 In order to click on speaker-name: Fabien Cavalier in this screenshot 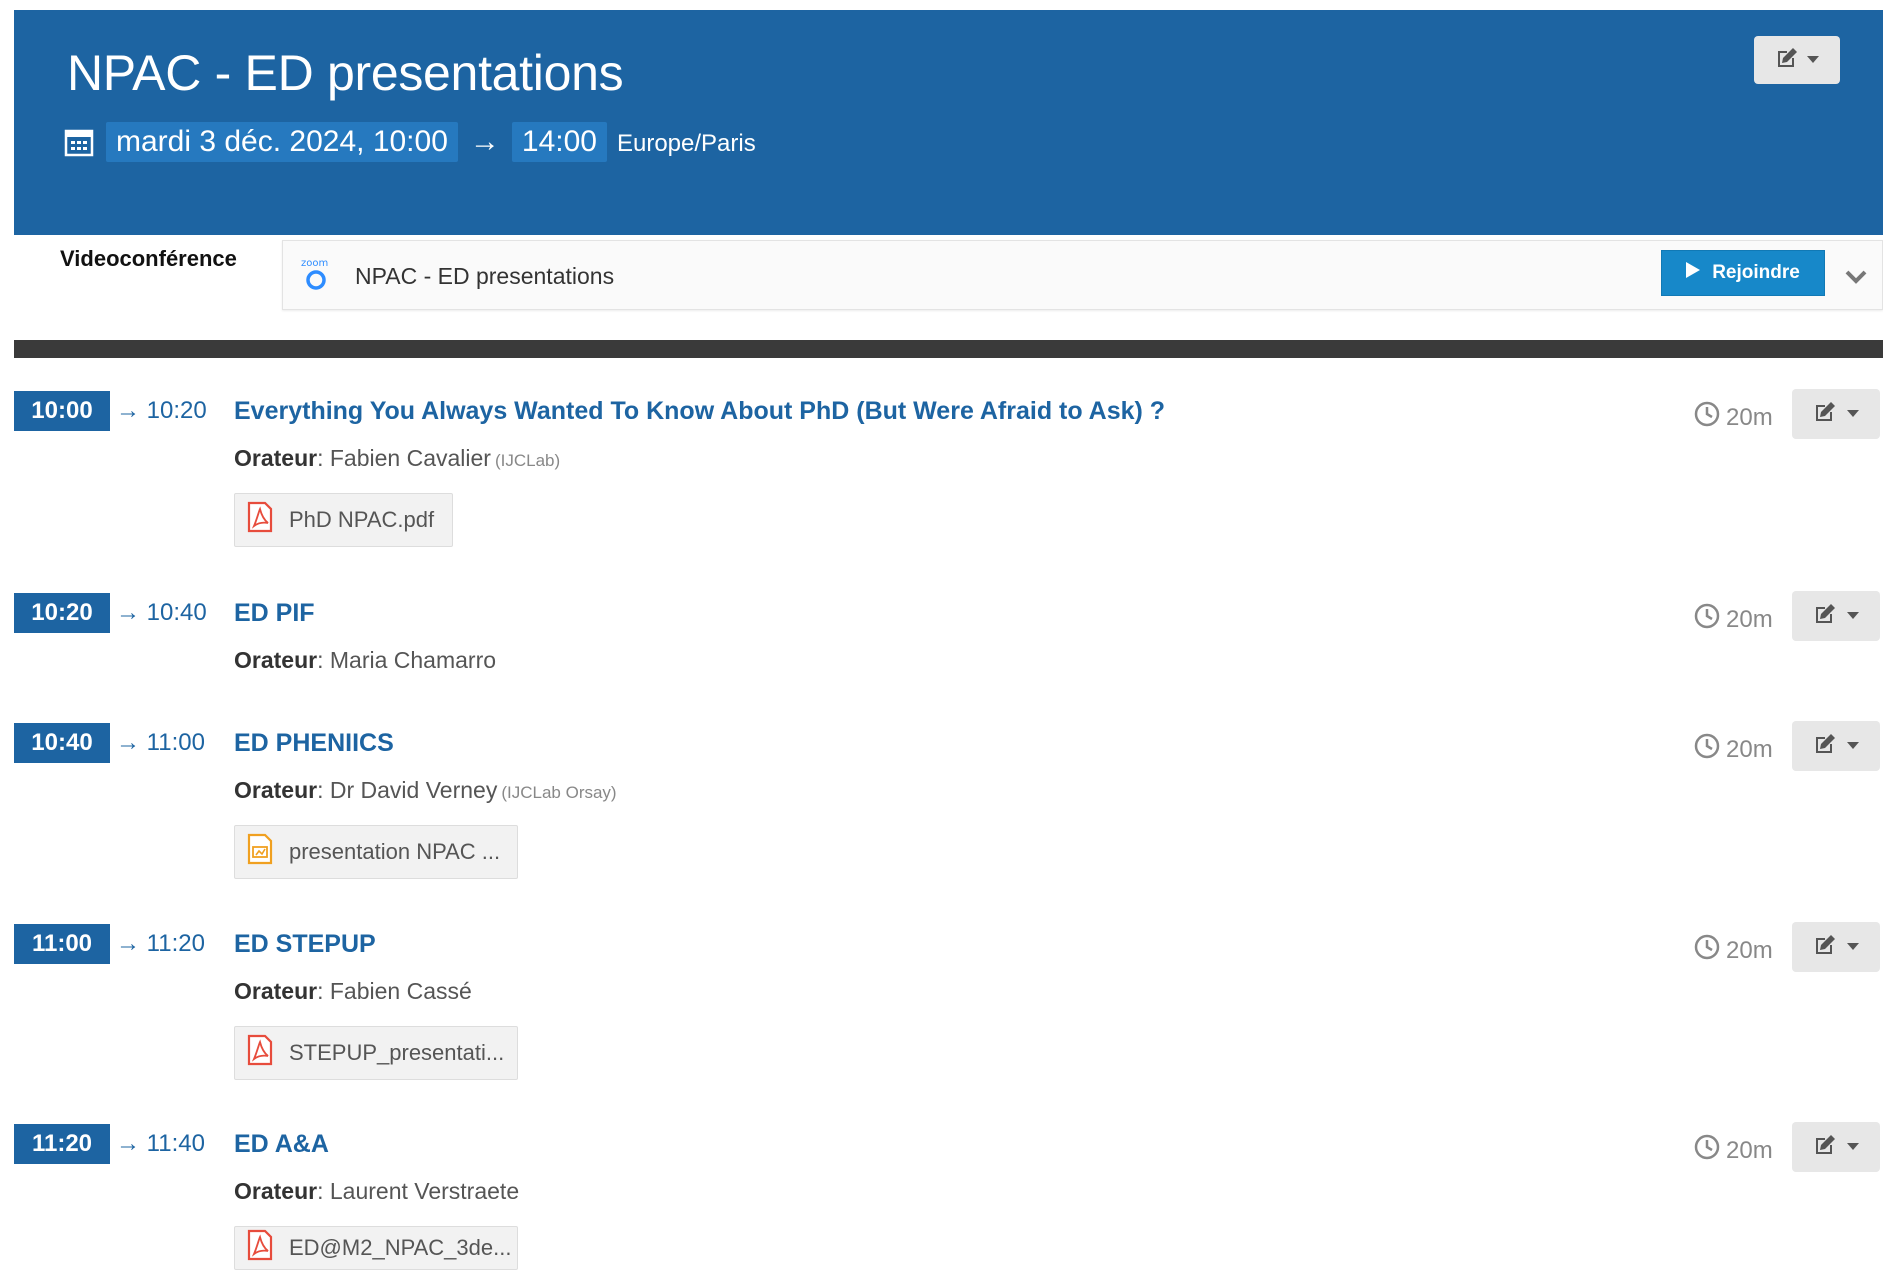, I will do `click(410, 458)`.